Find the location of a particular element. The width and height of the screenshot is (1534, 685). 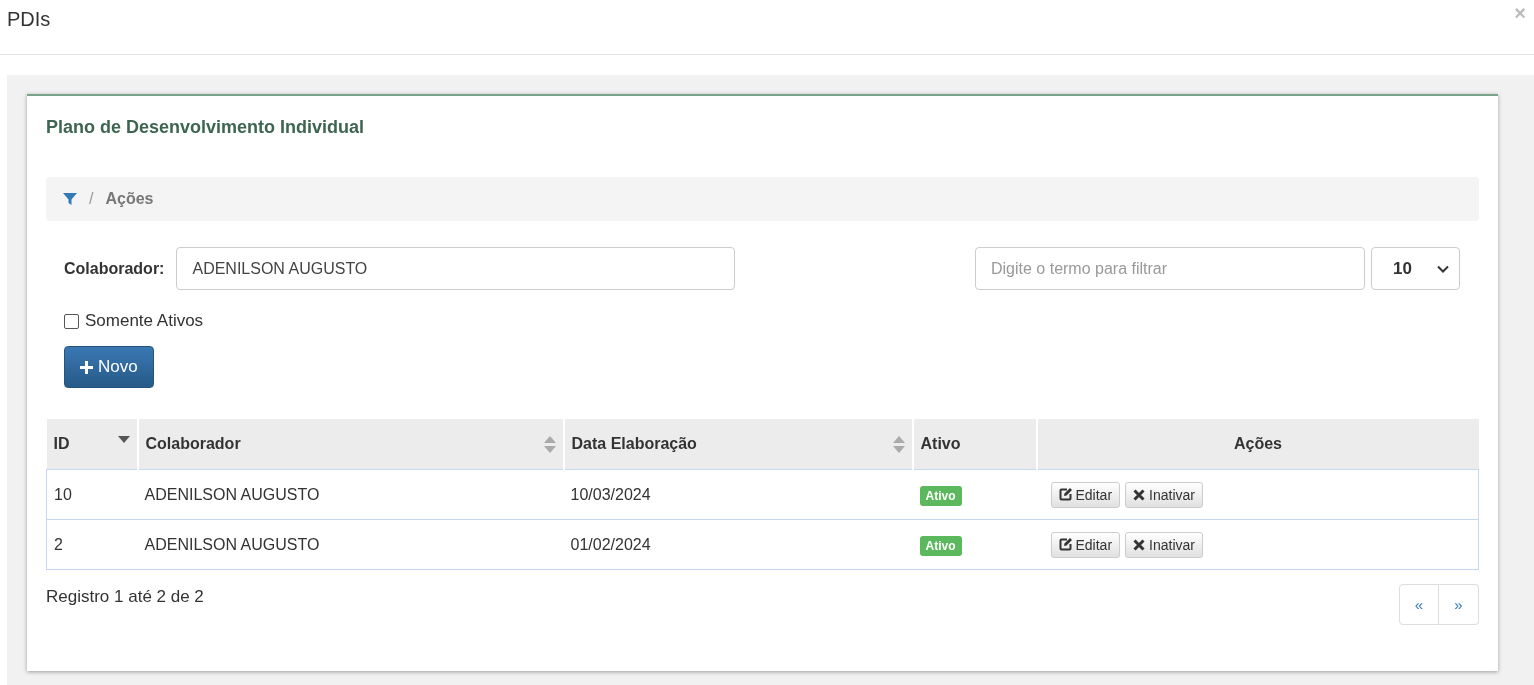

modal-title: PDIs is located at coordinates (29, 19).